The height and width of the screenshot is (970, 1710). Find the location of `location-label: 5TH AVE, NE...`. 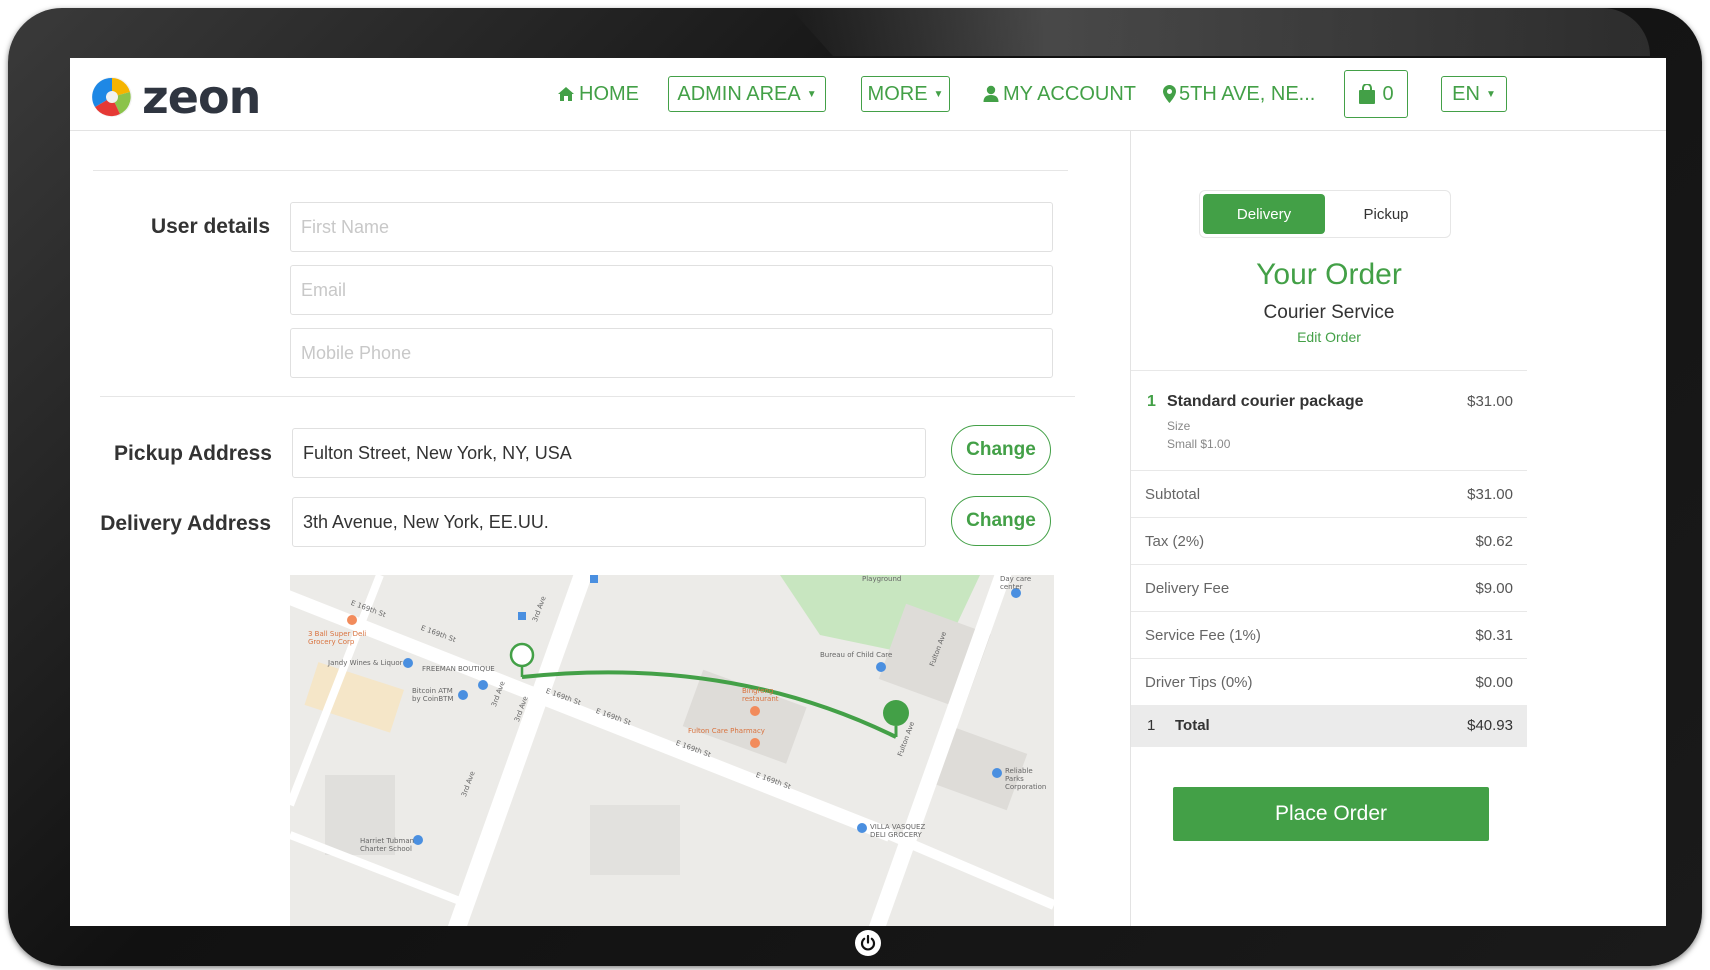

location-label: 5TH AVE, NE... is located at coordinates (1247, 93).